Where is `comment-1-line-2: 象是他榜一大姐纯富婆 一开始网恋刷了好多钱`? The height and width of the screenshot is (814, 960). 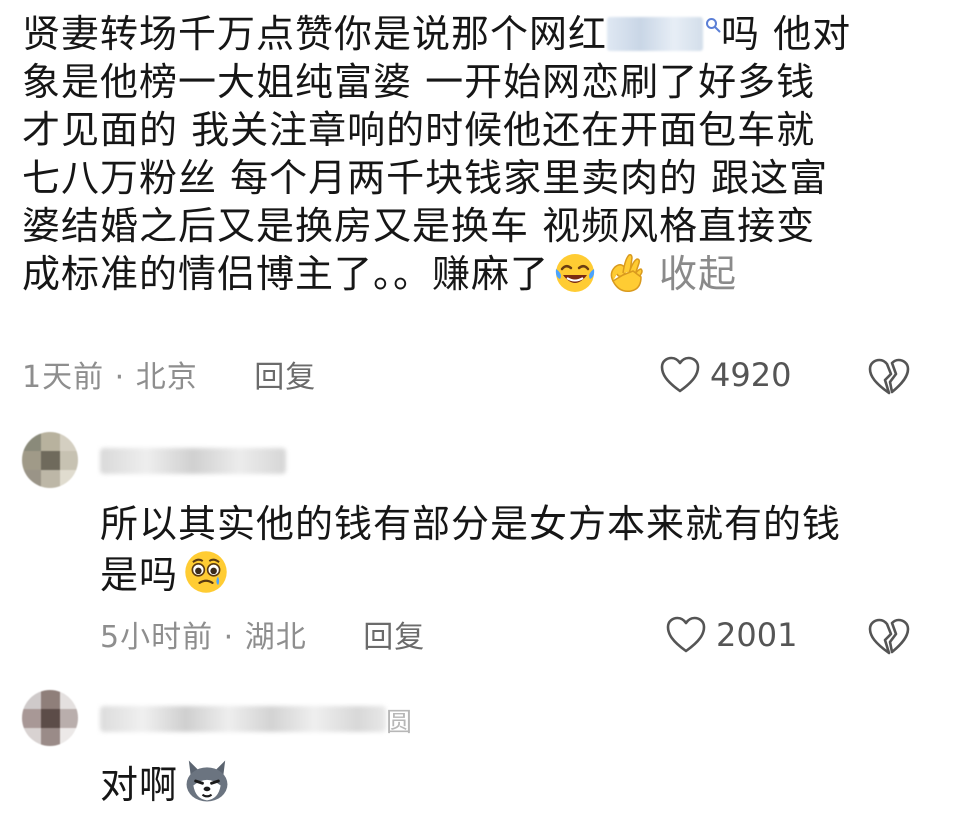 comment-1-line-2: 象是他榜一大姐纯富婆 一开始网恋刷了好多钱 is located at coordinates (419, 82).